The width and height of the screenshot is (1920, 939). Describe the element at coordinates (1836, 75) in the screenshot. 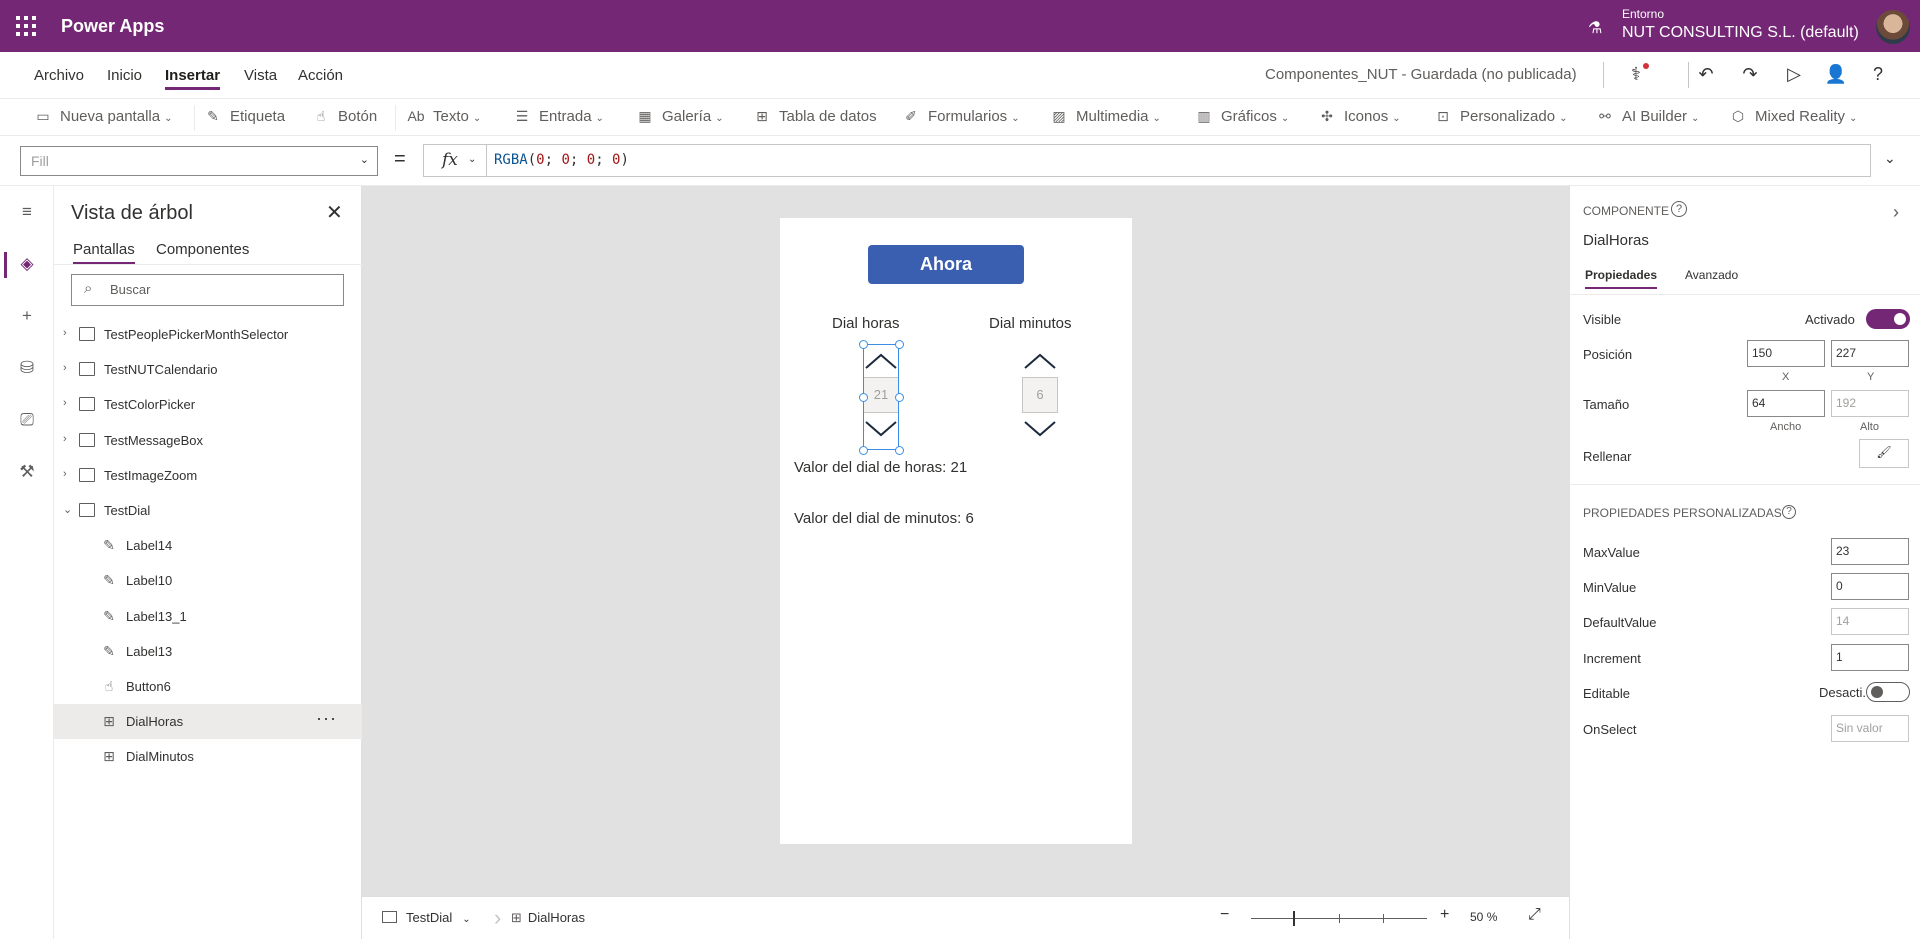

I see `share-user-icon: 👤` at that location.